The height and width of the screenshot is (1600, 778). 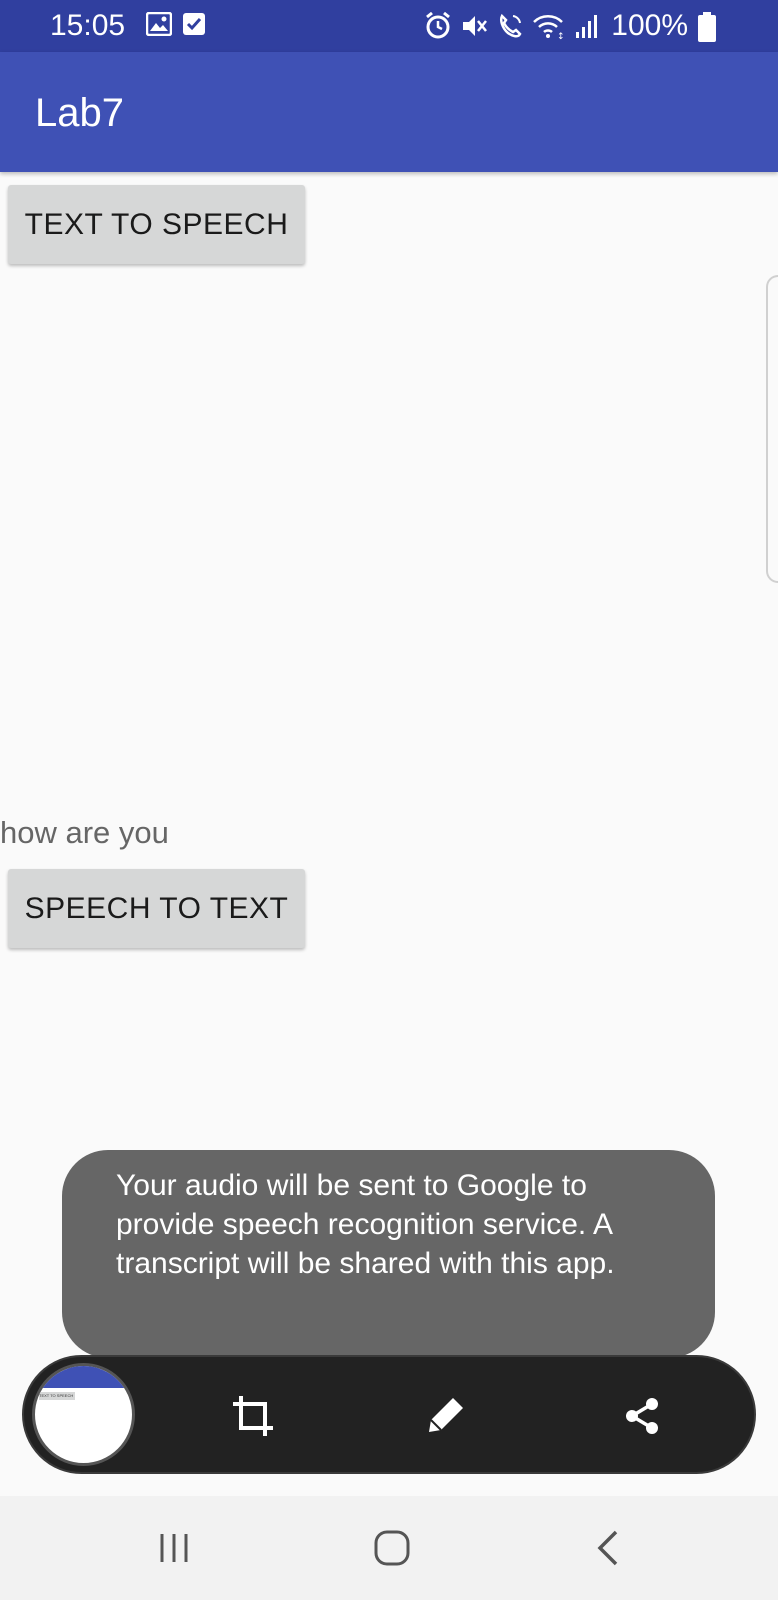 What do you see at coordinates (772, 429) in the screenshot?
I see `edge-panel-handle` at bounding box center [772, 429].